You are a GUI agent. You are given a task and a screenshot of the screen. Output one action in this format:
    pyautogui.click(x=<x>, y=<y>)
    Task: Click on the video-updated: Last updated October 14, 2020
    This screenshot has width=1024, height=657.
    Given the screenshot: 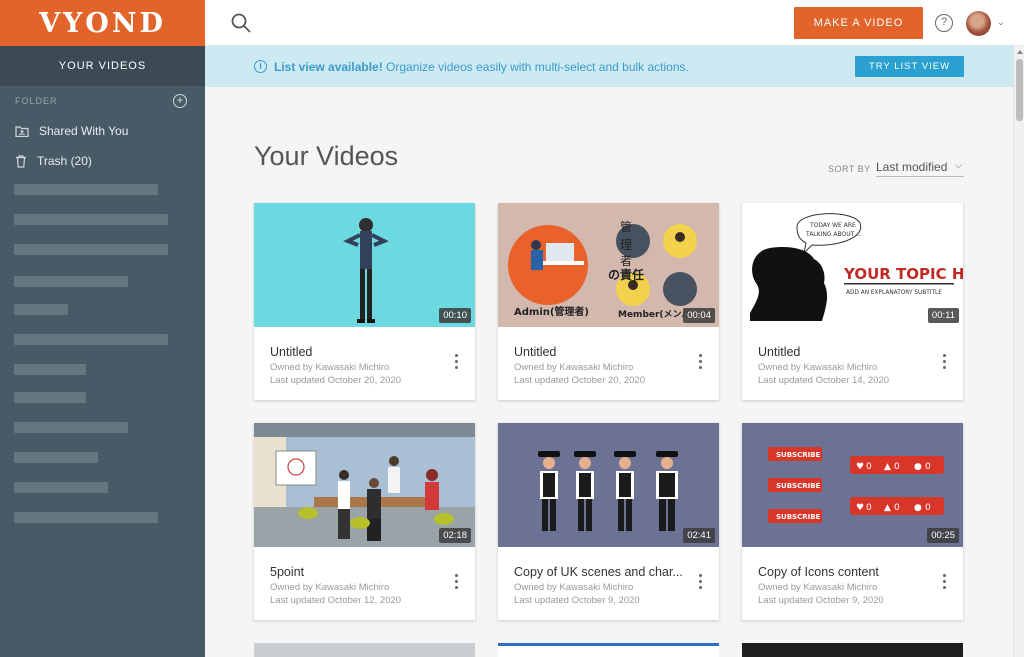 What is the action you would take?
    pyautogui.click(x=823, y=380)
    